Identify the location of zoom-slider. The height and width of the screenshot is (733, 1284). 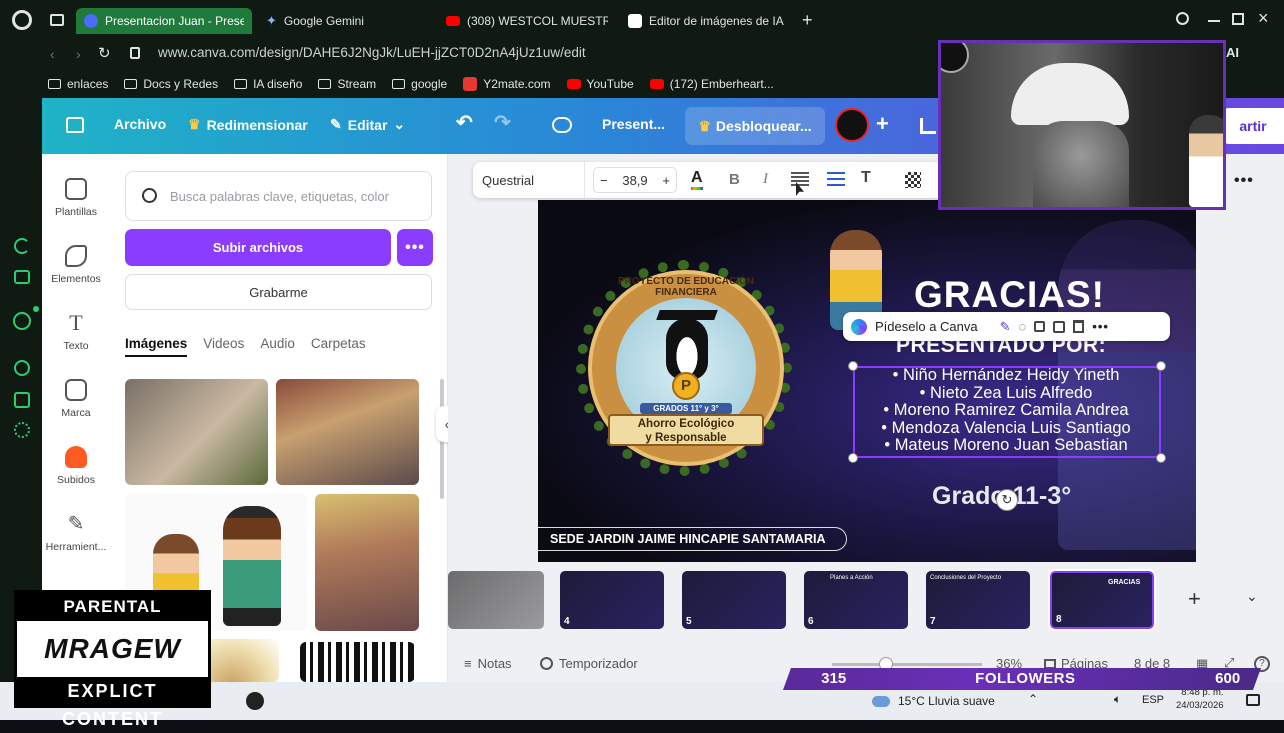
(907, 664).